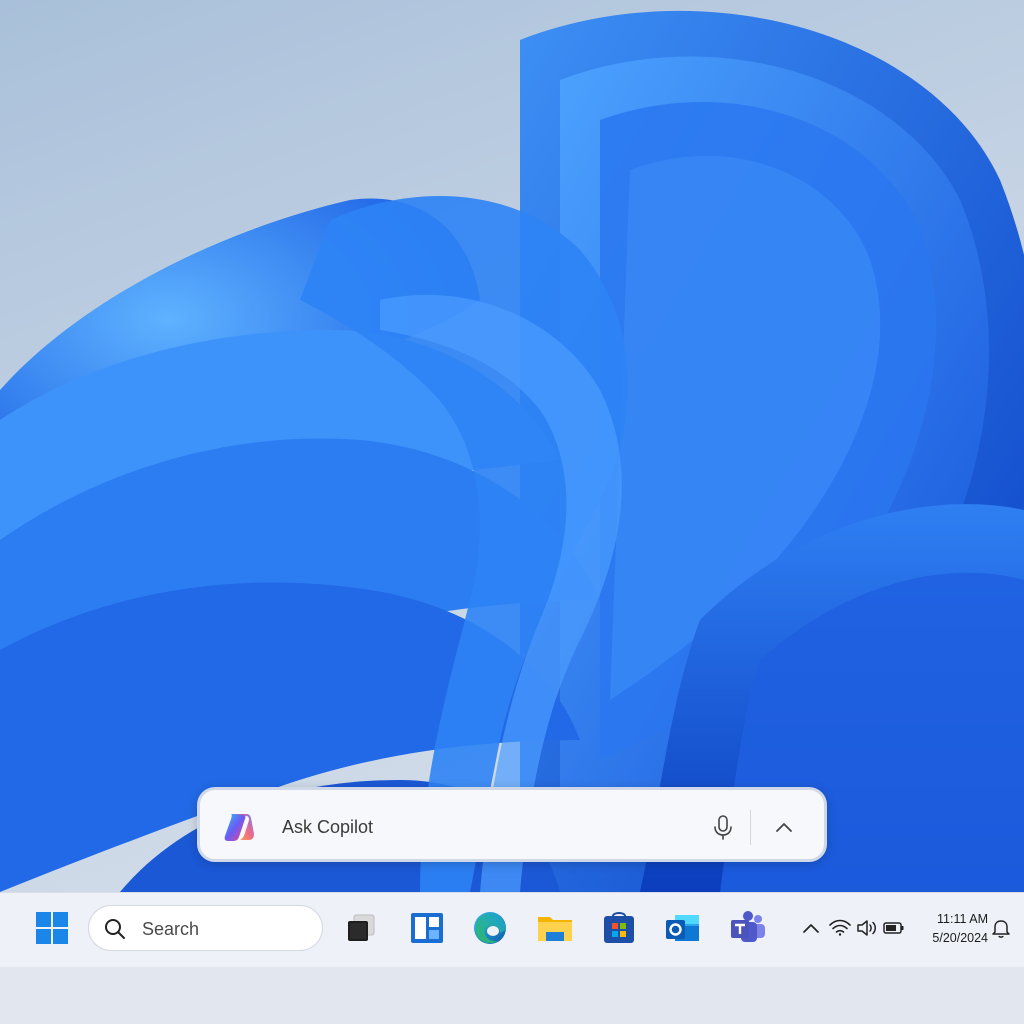 This screenshot has width=1024, height=1024. I want to click on copilot-divider, so click(750, 827).